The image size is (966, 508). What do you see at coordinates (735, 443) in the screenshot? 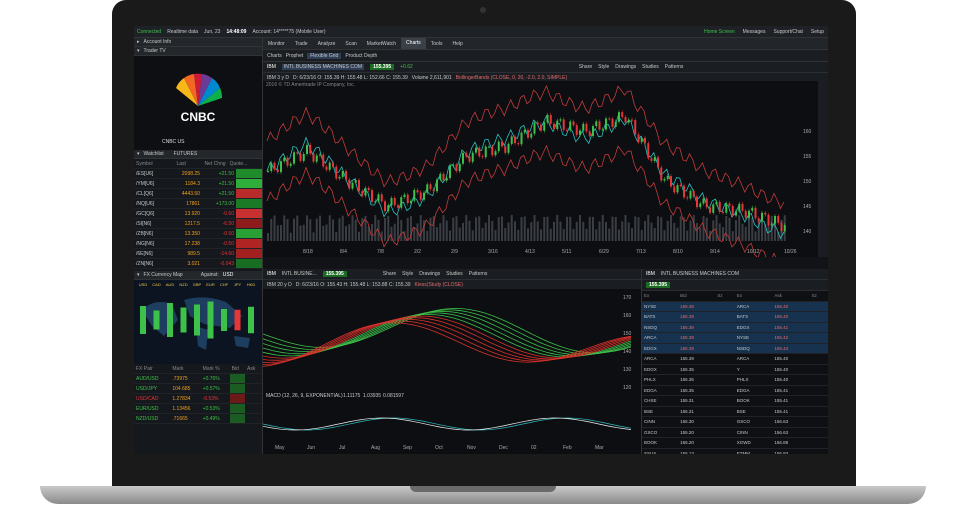
I see `level2-row: BOOK 155.20 XGWD 156.88` at bounding box center [735, 443].